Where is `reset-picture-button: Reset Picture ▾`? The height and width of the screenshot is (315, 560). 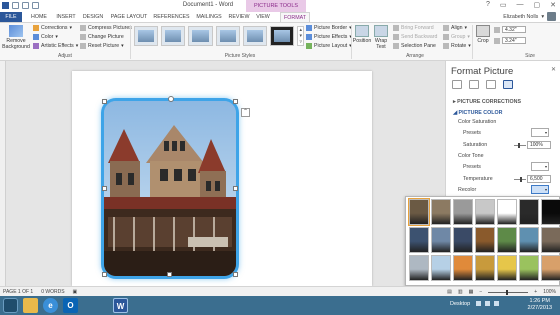
reset-picture-button: Reset Picture ▾ is located at coordinates (102, 46).